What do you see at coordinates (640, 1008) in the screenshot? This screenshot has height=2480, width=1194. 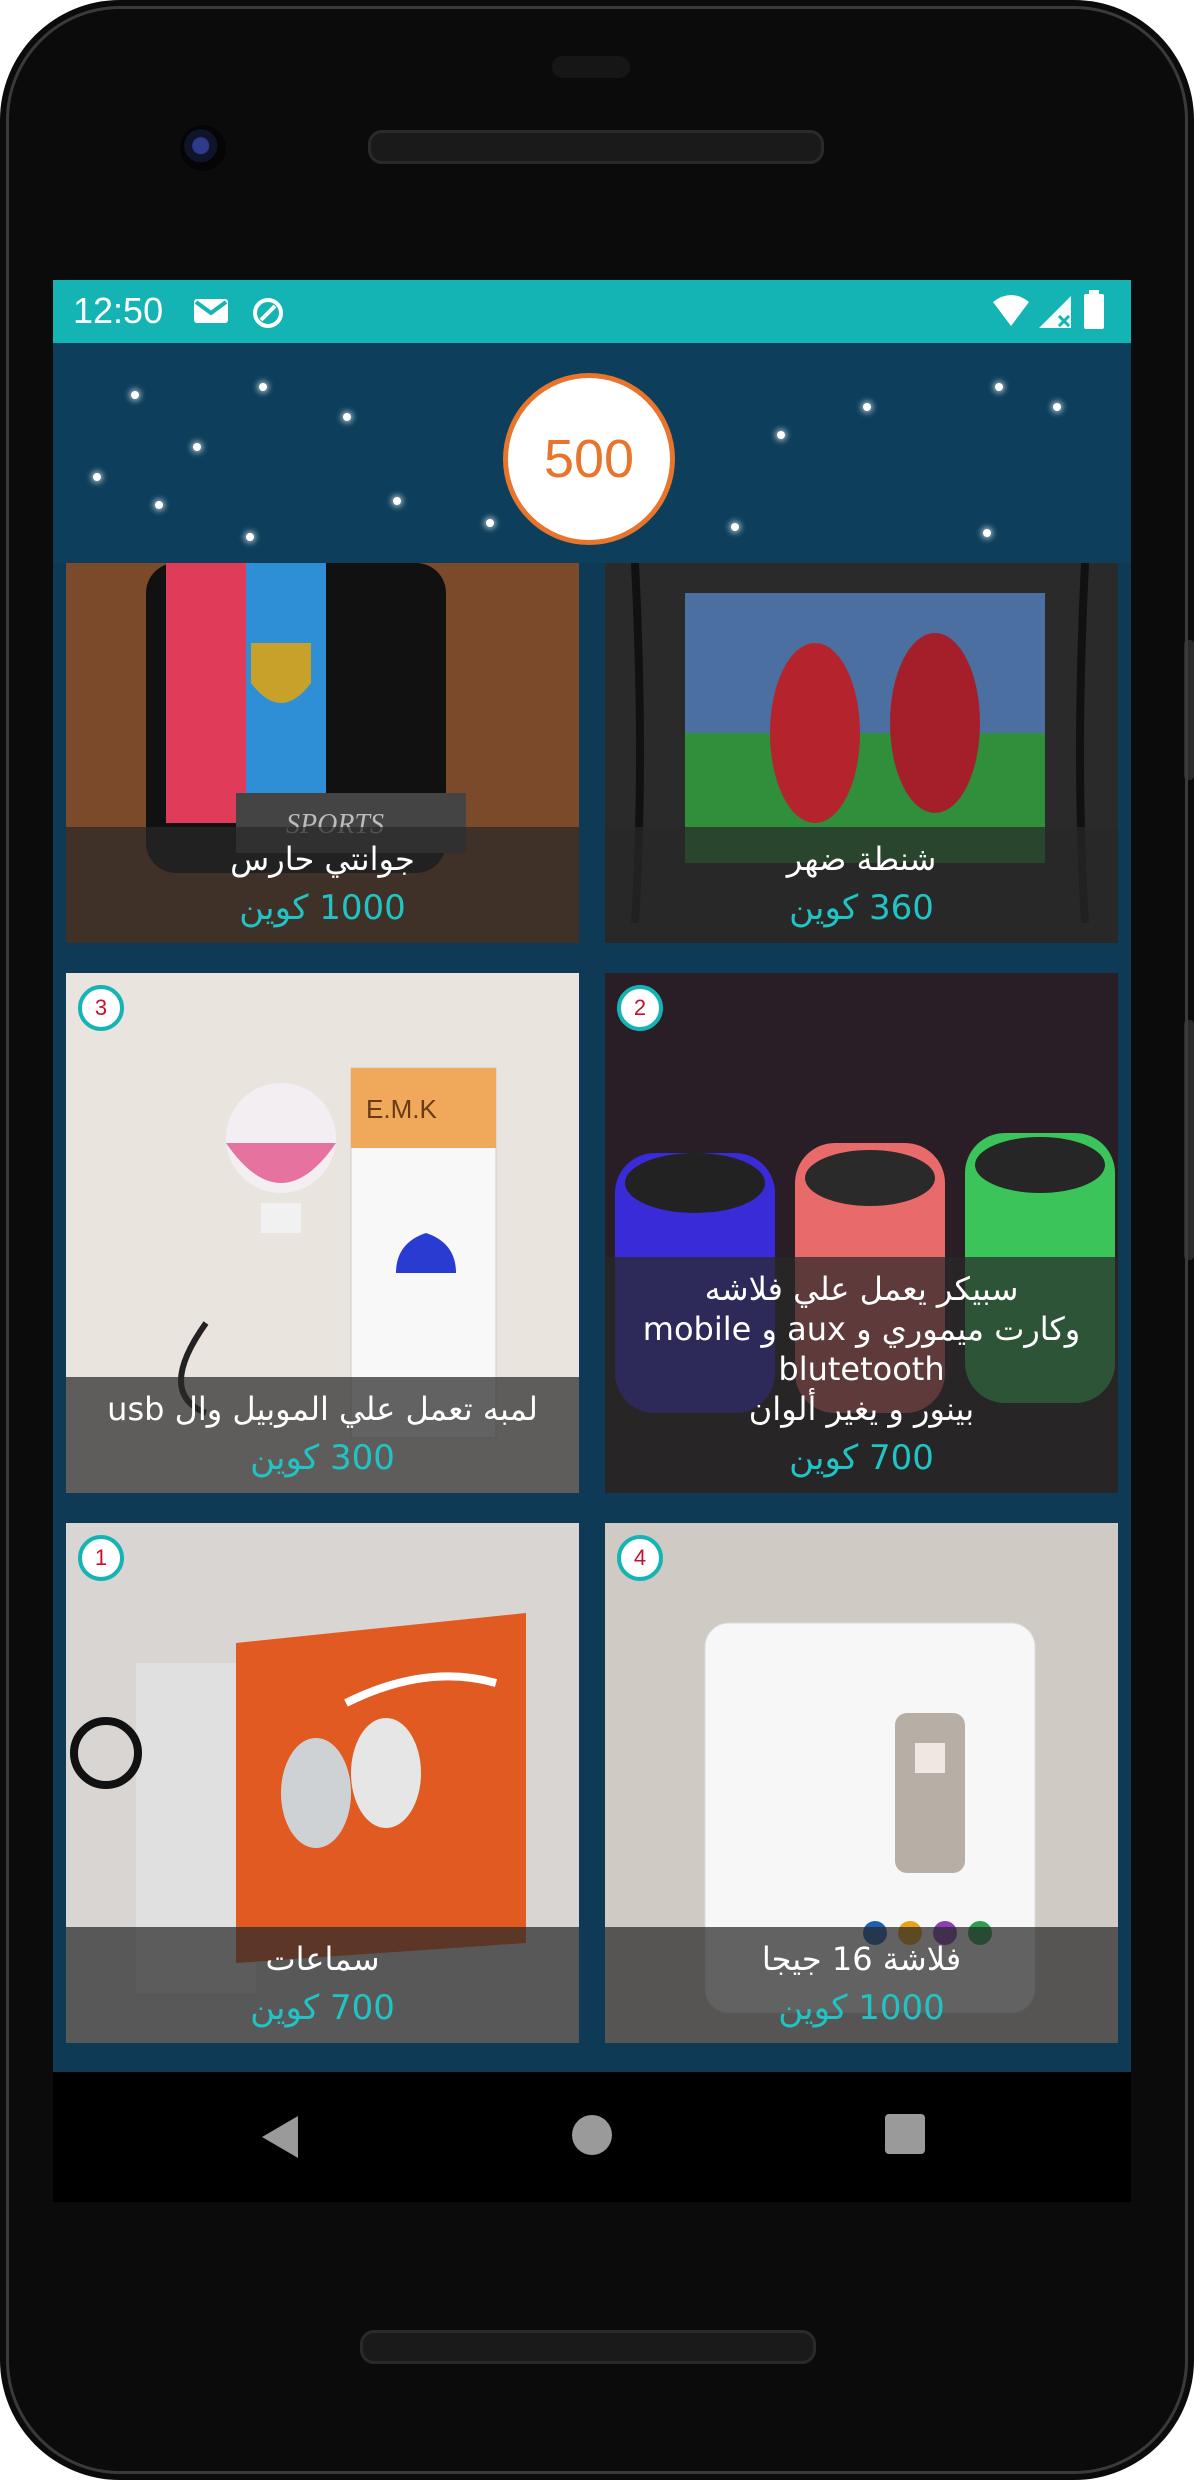 I see `rank-badge: 2` at bounding box center [640, 1008].